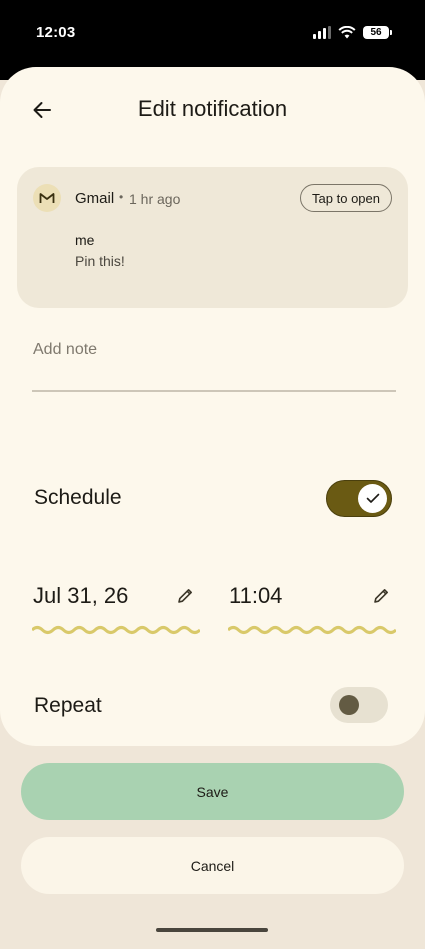 Image resolution: width=425 pixels, height=949 pixels. I want to click on check-icon, so click(372, 498).